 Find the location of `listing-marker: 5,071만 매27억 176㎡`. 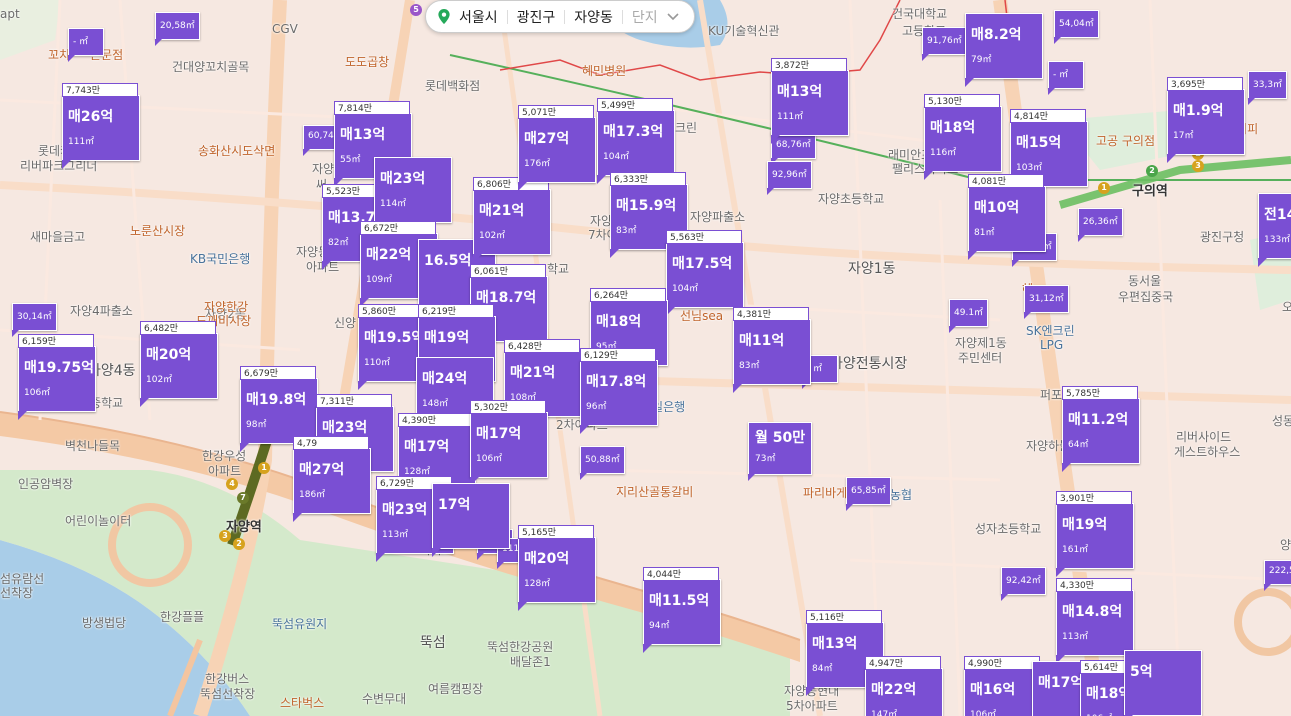

listing-marker: 5,071만 매27억 176㎡ is located at coordinates (557, 148).